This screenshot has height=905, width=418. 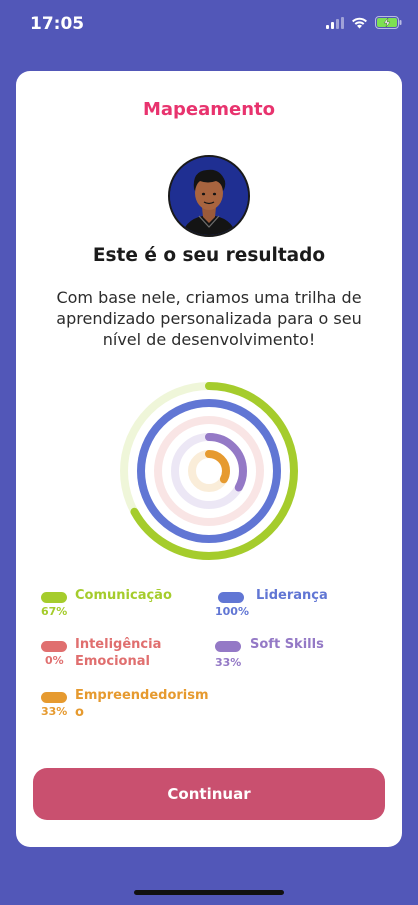 I want to click on legend-swatch-lideranca, so click(x=231, y=597).